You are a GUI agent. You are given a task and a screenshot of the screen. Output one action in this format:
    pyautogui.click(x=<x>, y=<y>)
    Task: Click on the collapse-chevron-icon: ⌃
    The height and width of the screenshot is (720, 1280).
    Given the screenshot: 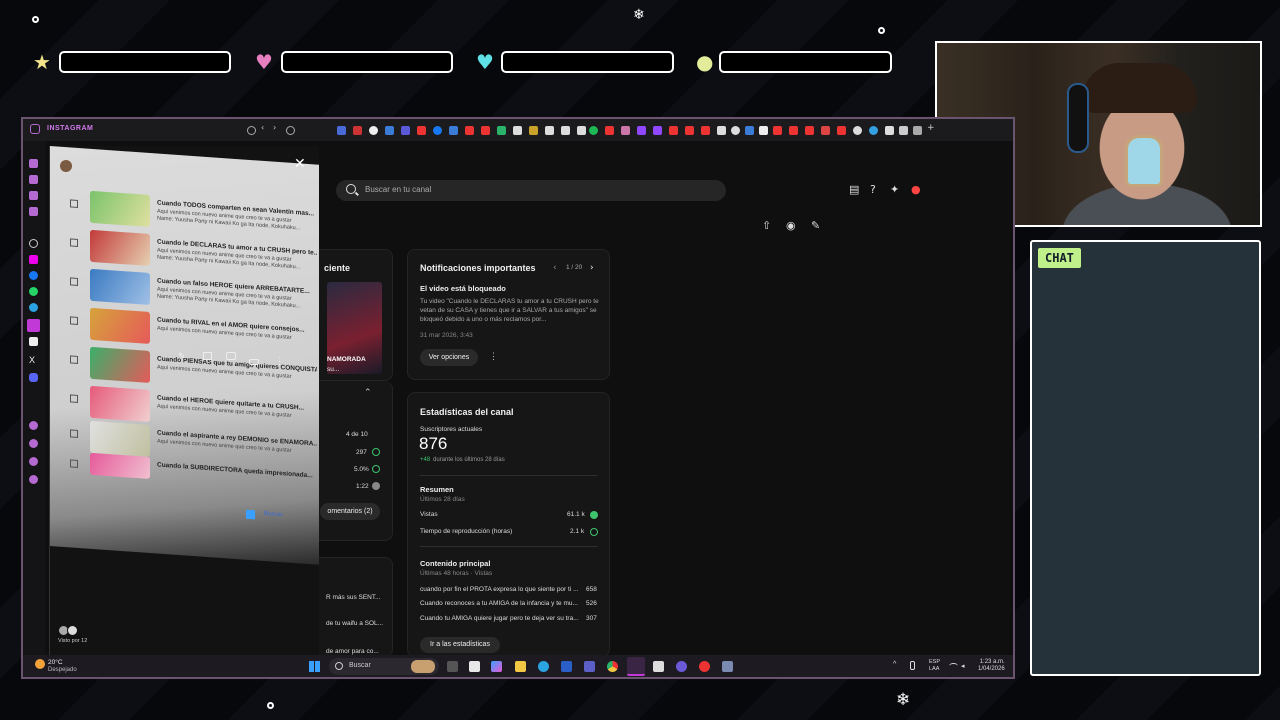 What is the action you would take?
    pyautogui.click(x=368, y=392)
    